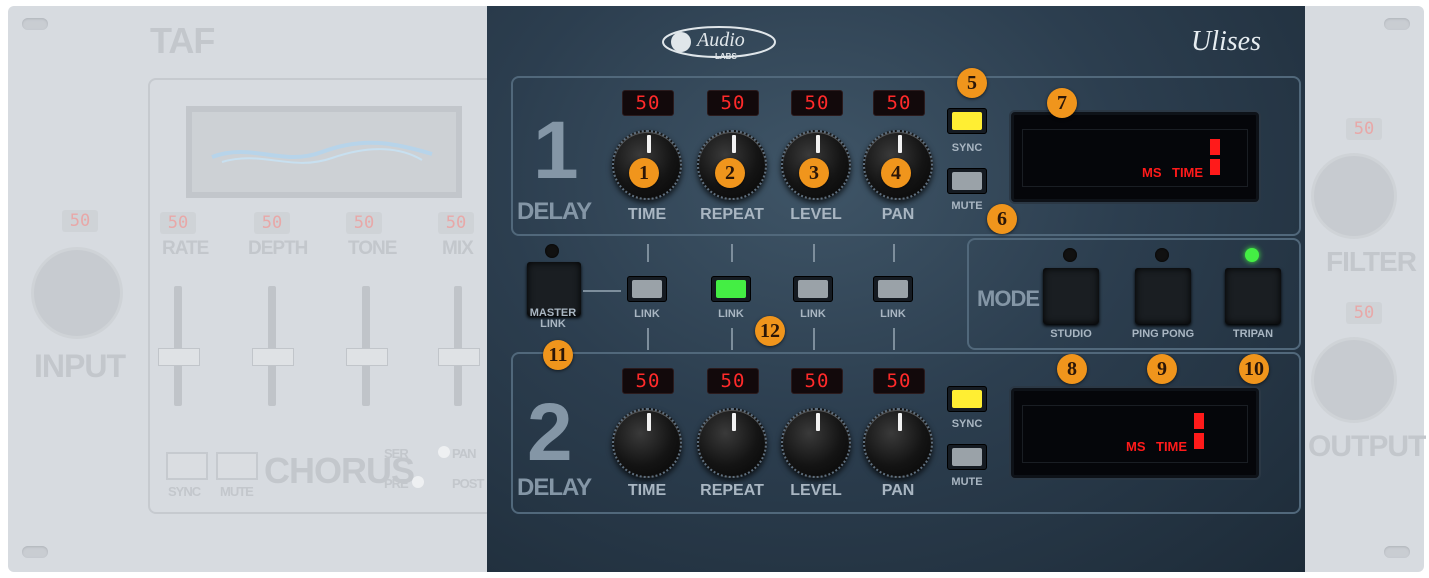 The width and height of the screenshot is (1429, 578). What do you see at coordinates (967, 148) in the screenshot?
I see `delay1-sync-label: SYNC` at bounding box center [967, 148].